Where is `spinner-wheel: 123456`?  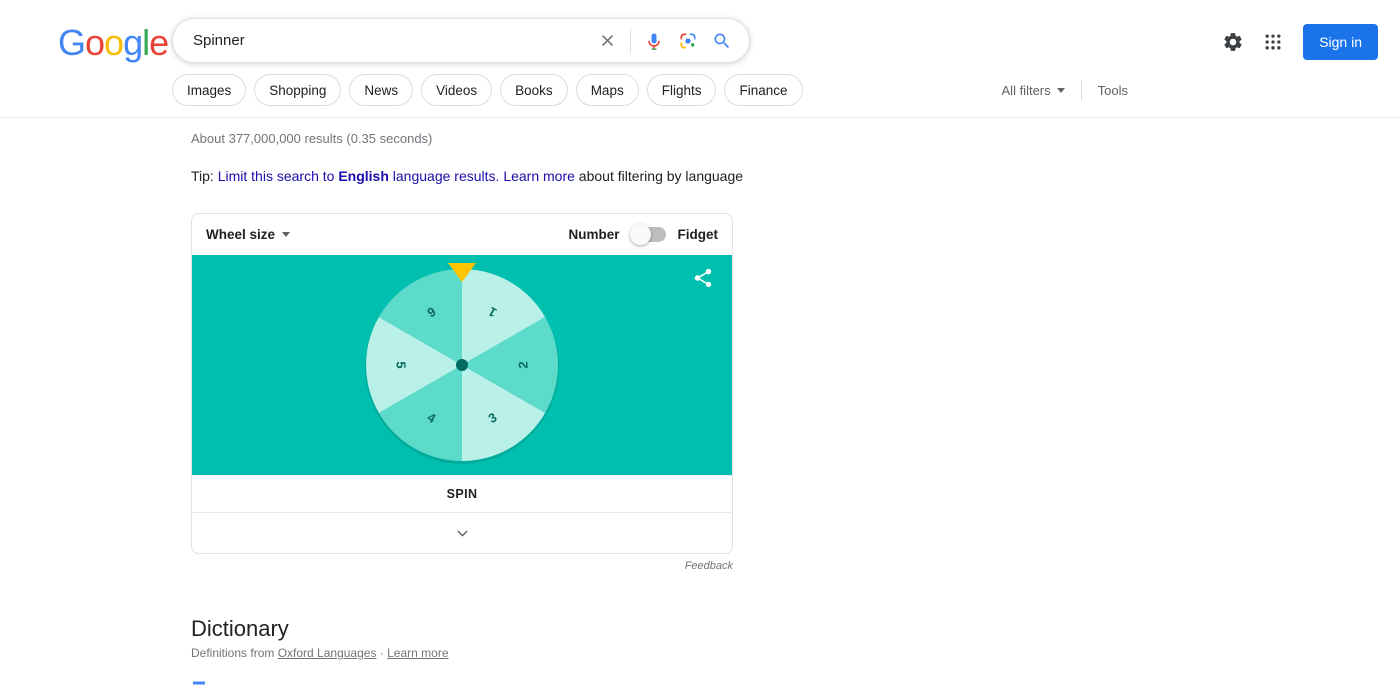 spinner-wheel: 123456 is located at coordinates (462, 365).